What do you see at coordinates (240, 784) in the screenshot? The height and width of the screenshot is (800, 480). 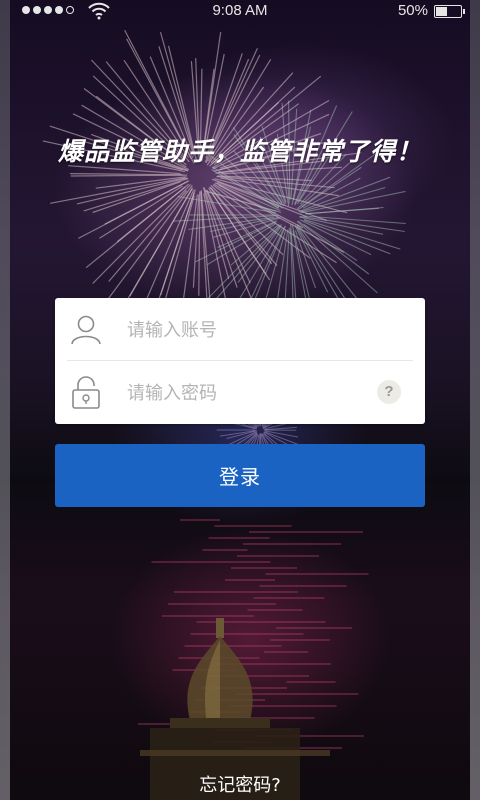 I see `forgot-password-link: 忘记密码?` at bounding box center [240, 784].